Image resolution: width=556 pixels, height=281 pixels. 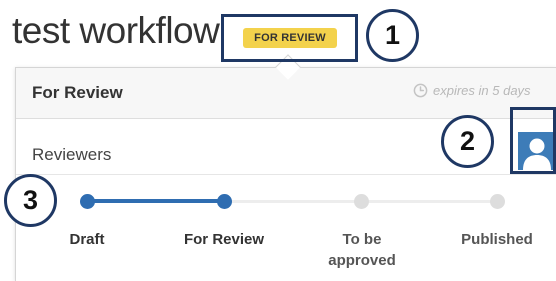 I want to click on callout-number-2: 2, so click(x=467, y=141).